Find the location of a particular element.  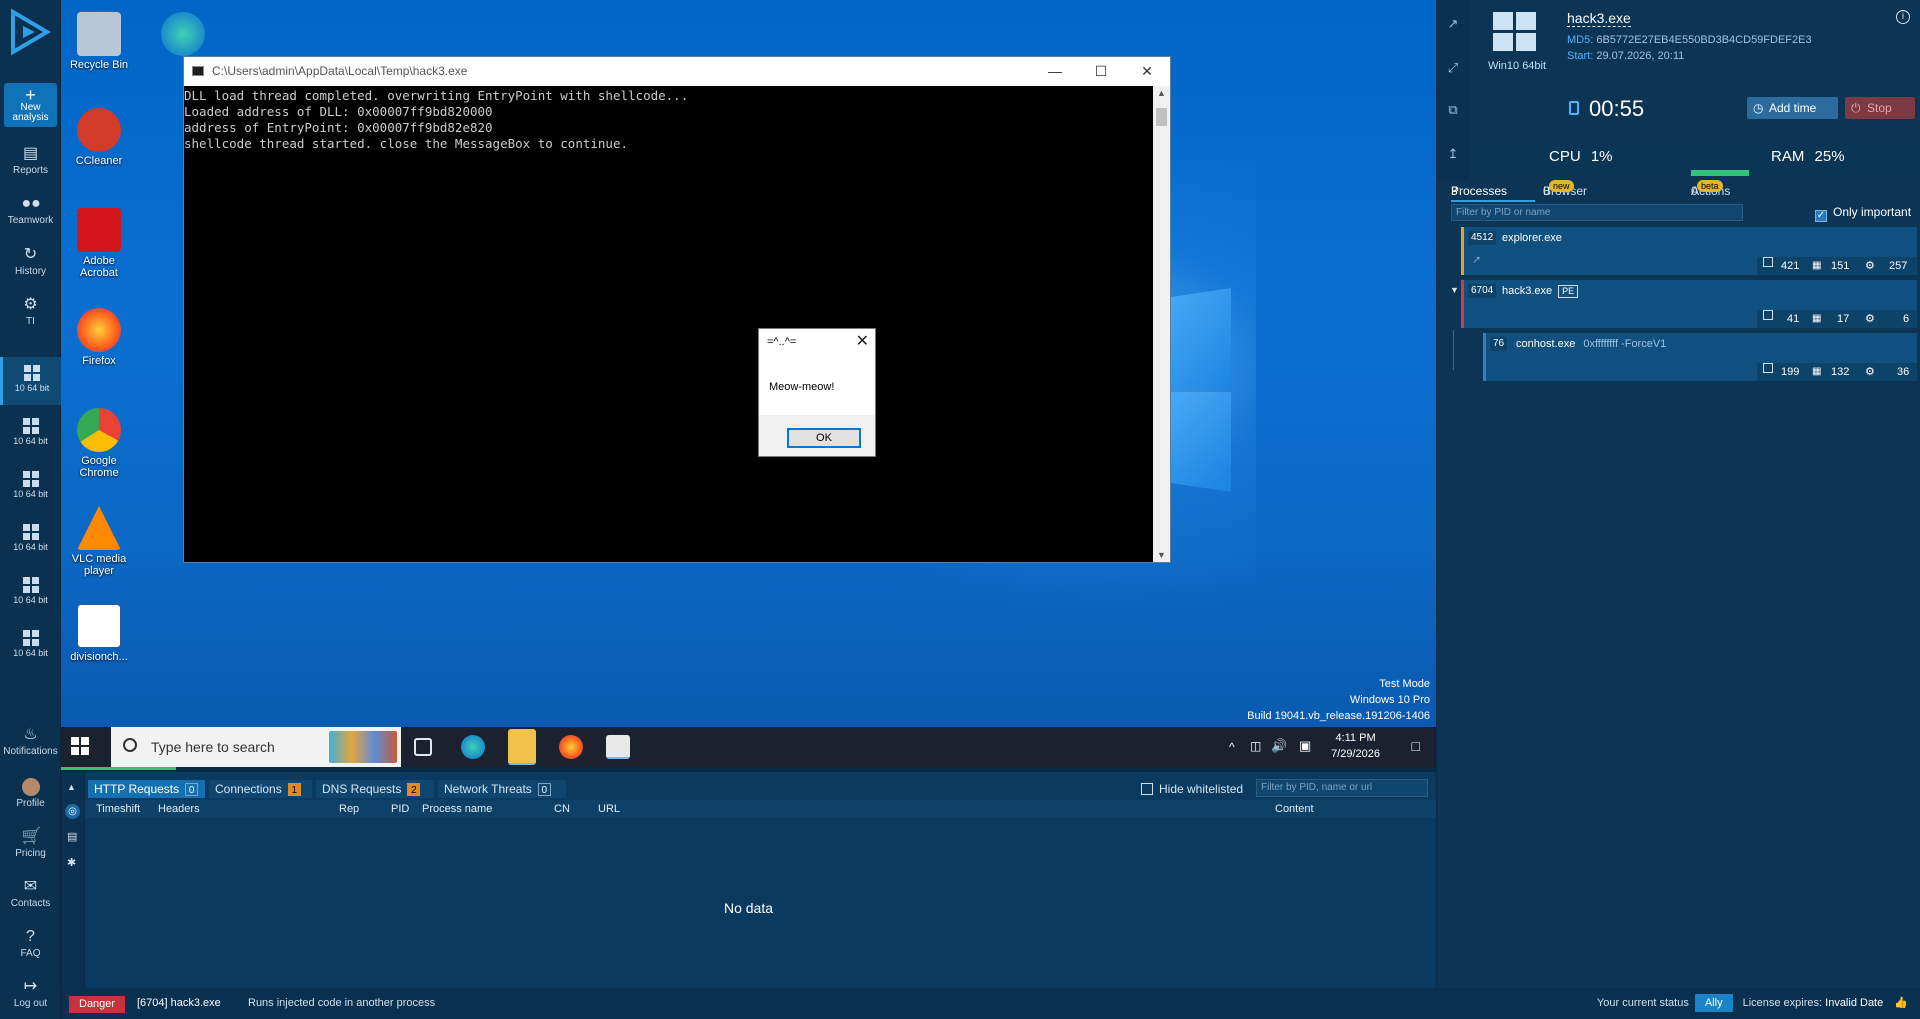

sidebar-session-3: 10 64 bit is located at coordinates (30, 487).